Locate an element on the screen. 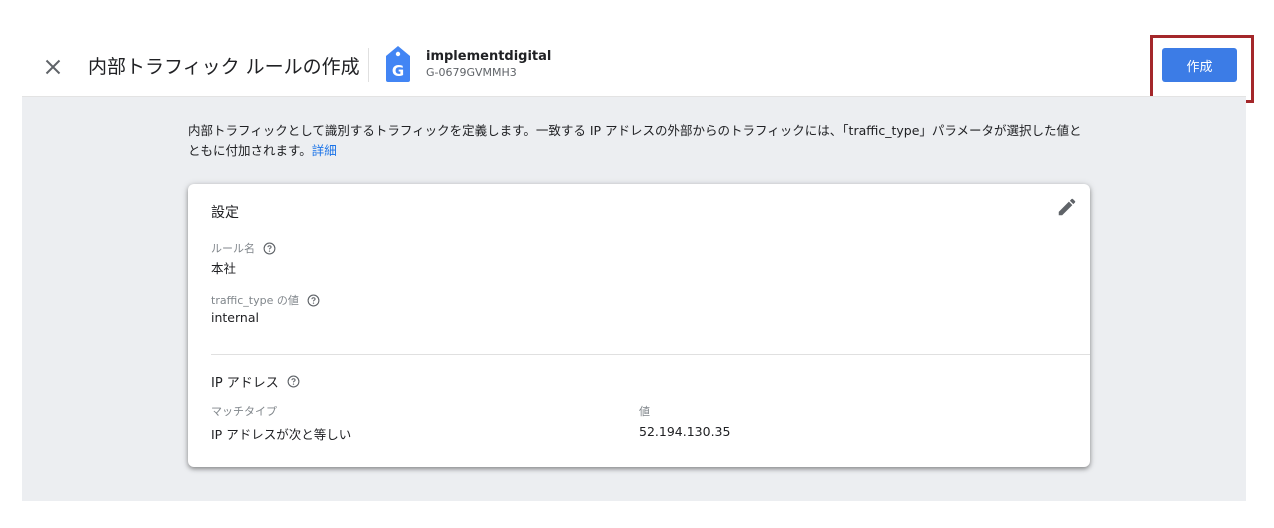 Image resolution: width=1274 pixels, height=528 pixels. tag-icon: G is located at coordinates (398, 64).